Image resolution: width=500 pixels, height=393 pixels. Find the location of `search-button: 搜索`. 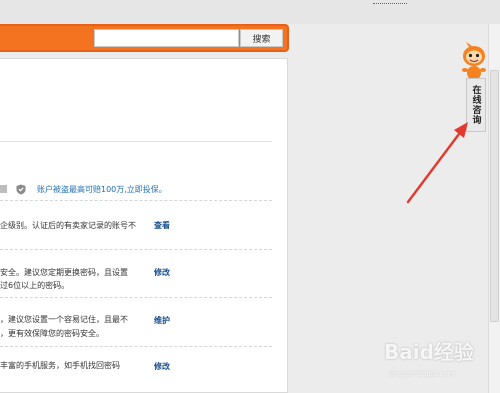

search-button: 搜索 is located at coordinates (261, 38).